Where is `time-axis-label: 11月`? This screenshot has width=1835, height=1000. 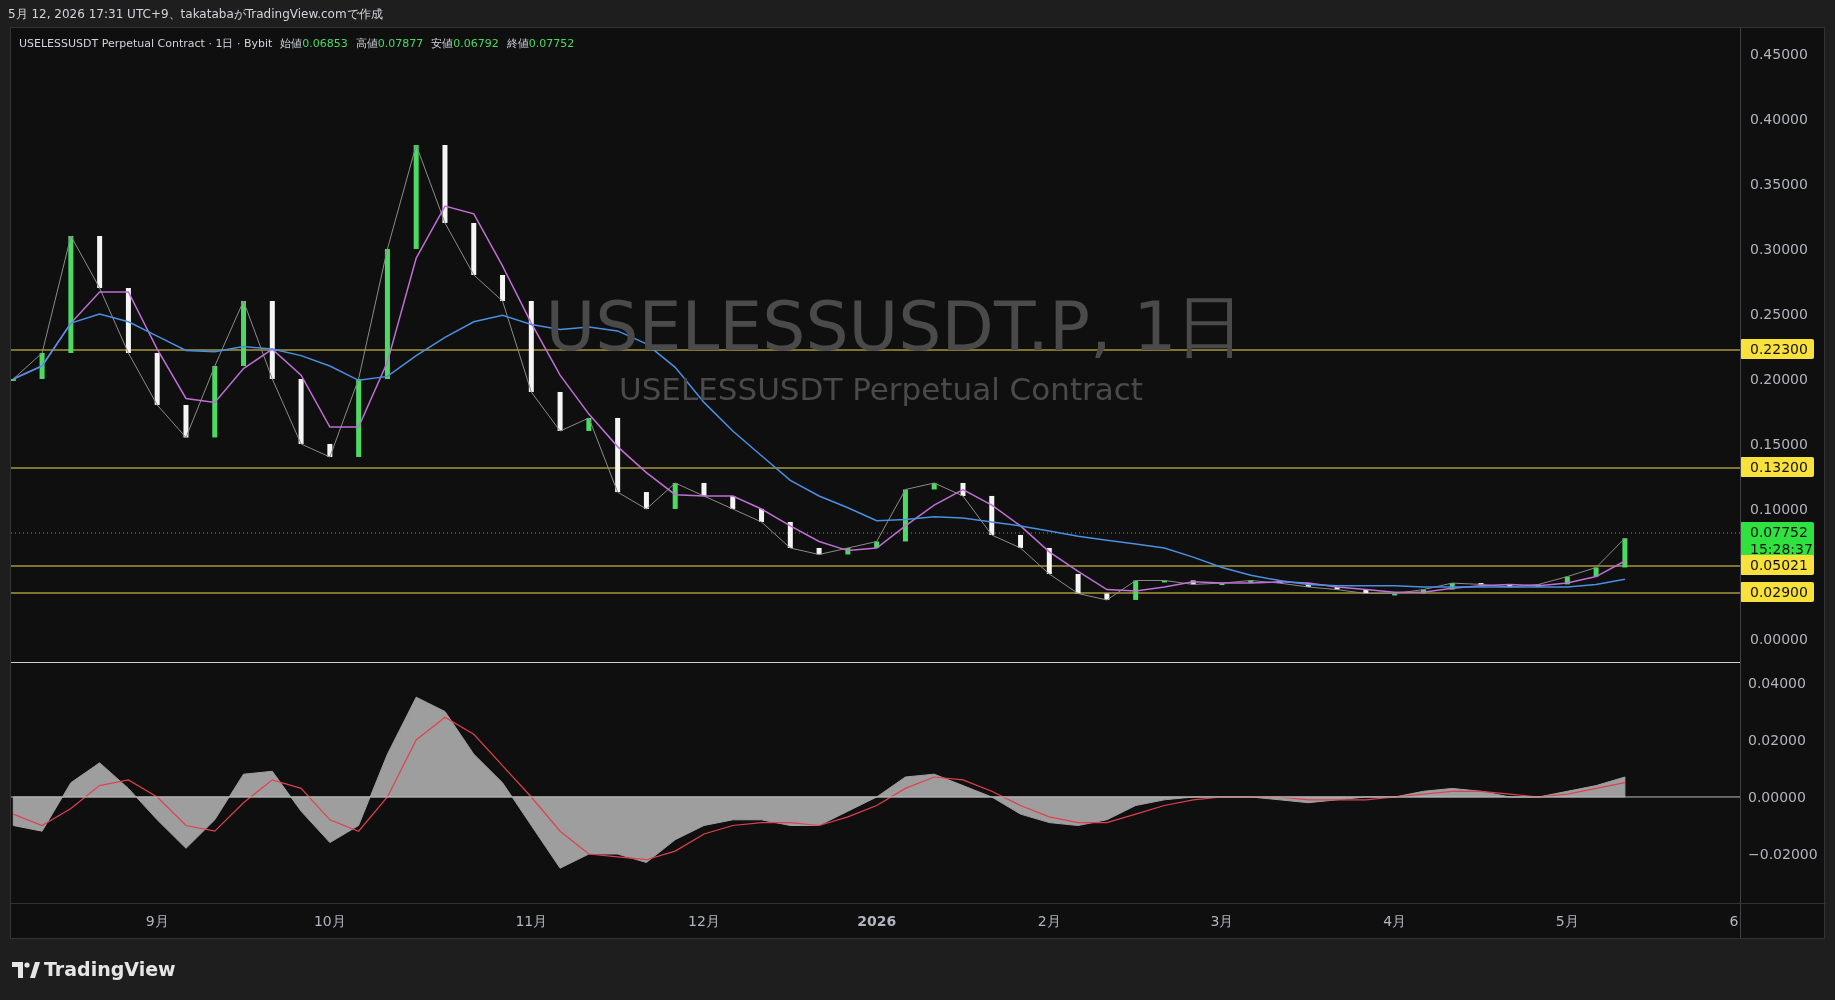
time-axis-label: 11月 is located at coordinates (531, 921).